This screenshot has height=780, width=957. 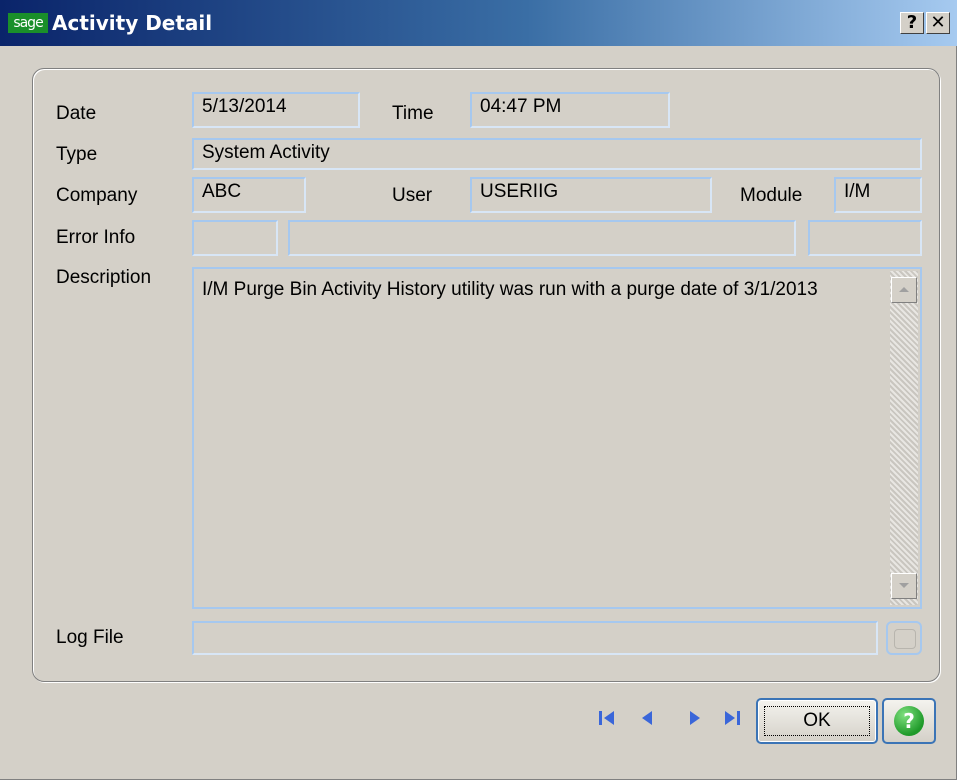 What do you see at coordinates (413, 113) in the screenshot?
I see `time-label: Time` at bounding box center [413, 113].